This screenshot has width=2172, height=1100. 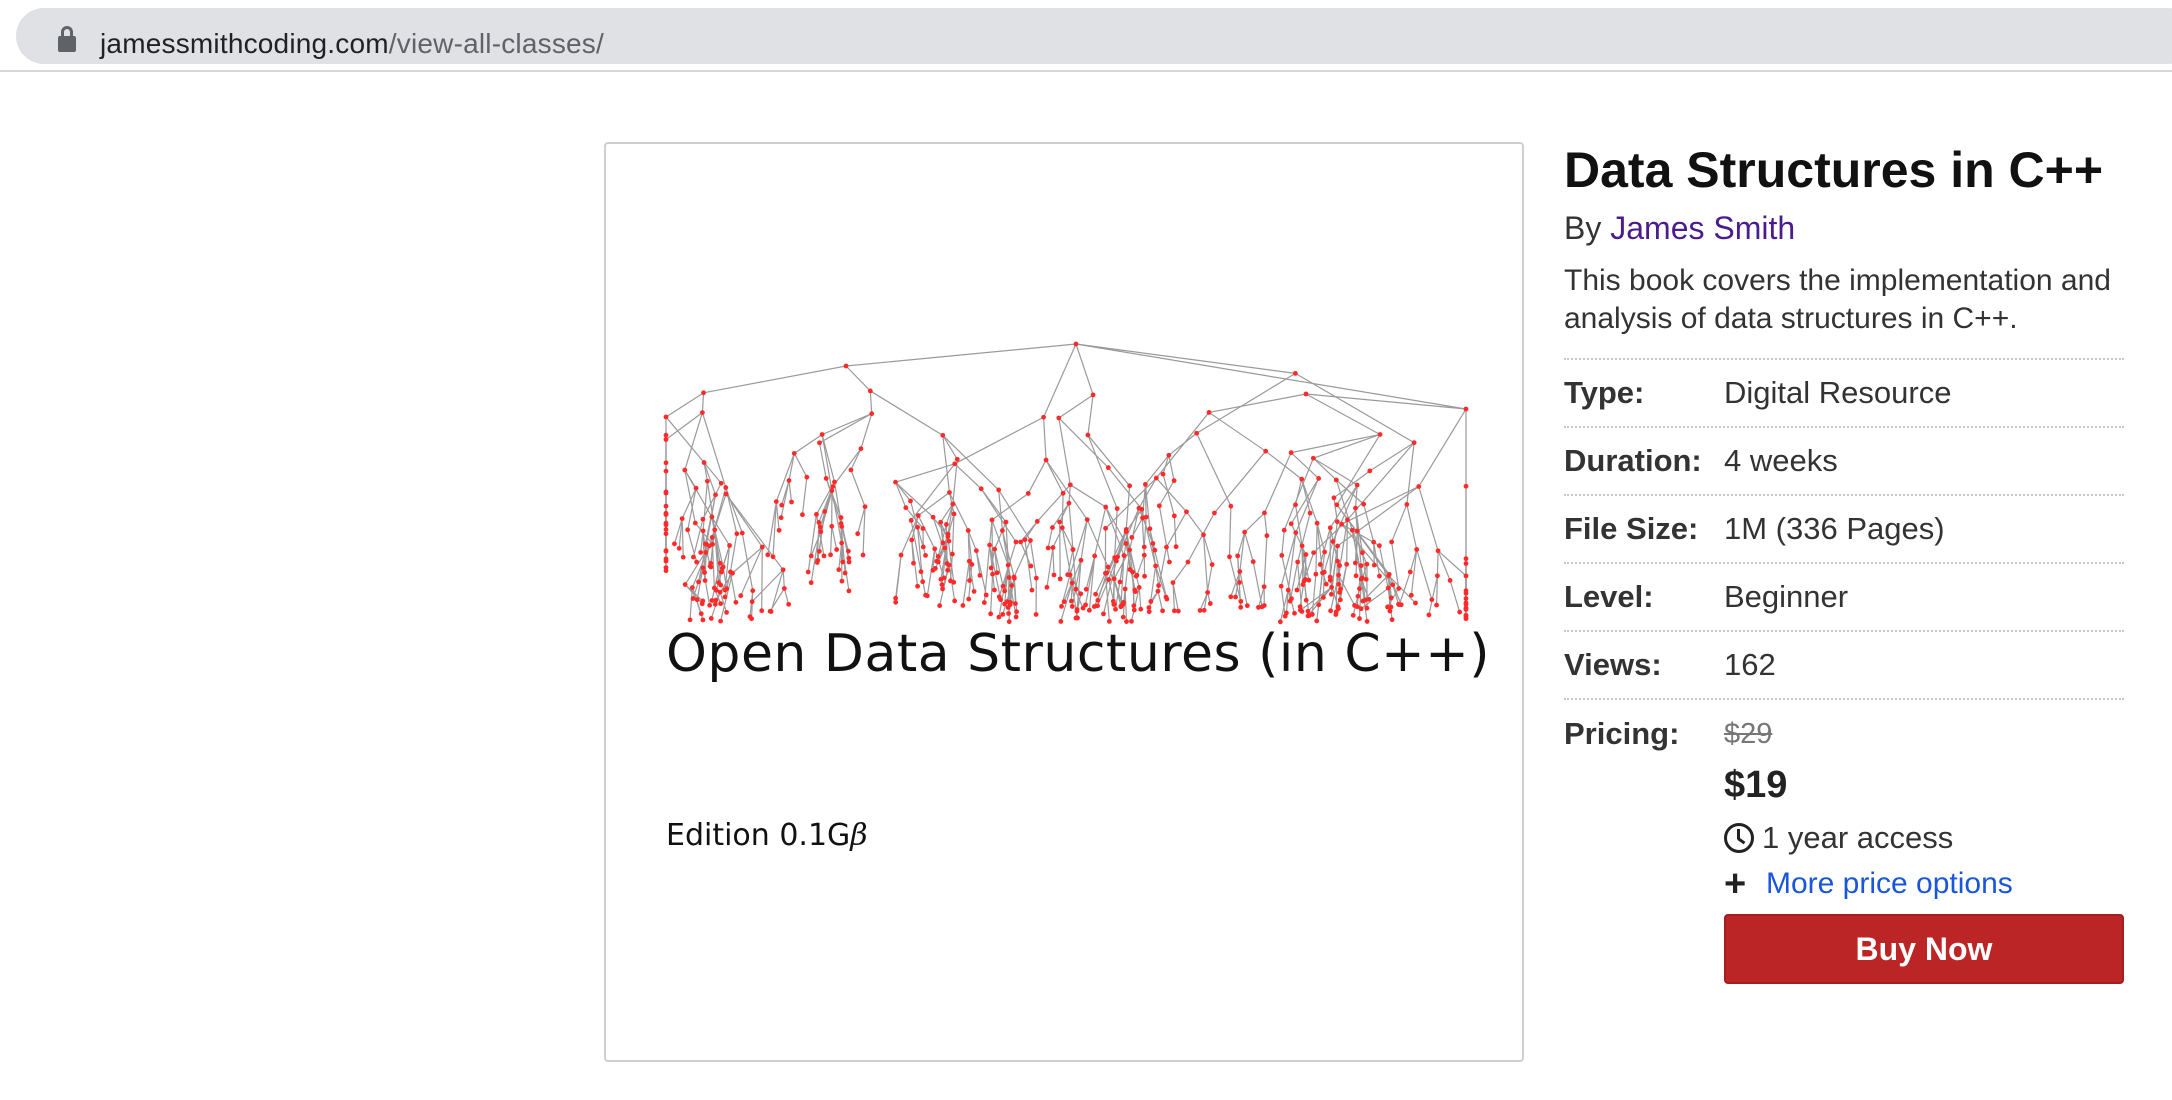 What do you see at coordinates (1924, 949) in the screenshot?
I see `buy-now-button: Buy Now` at bounding box center [1924, 949].